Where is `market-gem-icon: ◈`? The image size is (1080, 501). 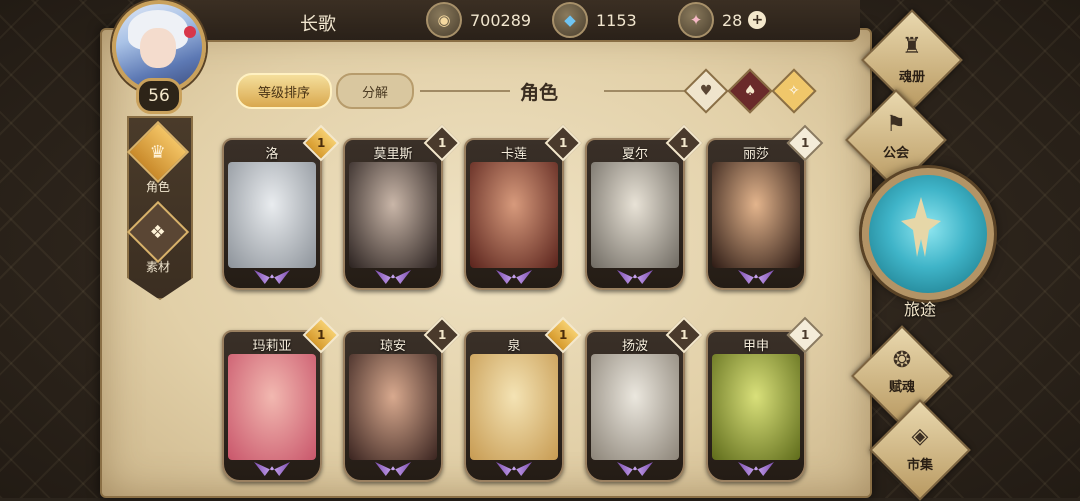 market-gem-icon: ◈ is located at coordinates (920, 436).